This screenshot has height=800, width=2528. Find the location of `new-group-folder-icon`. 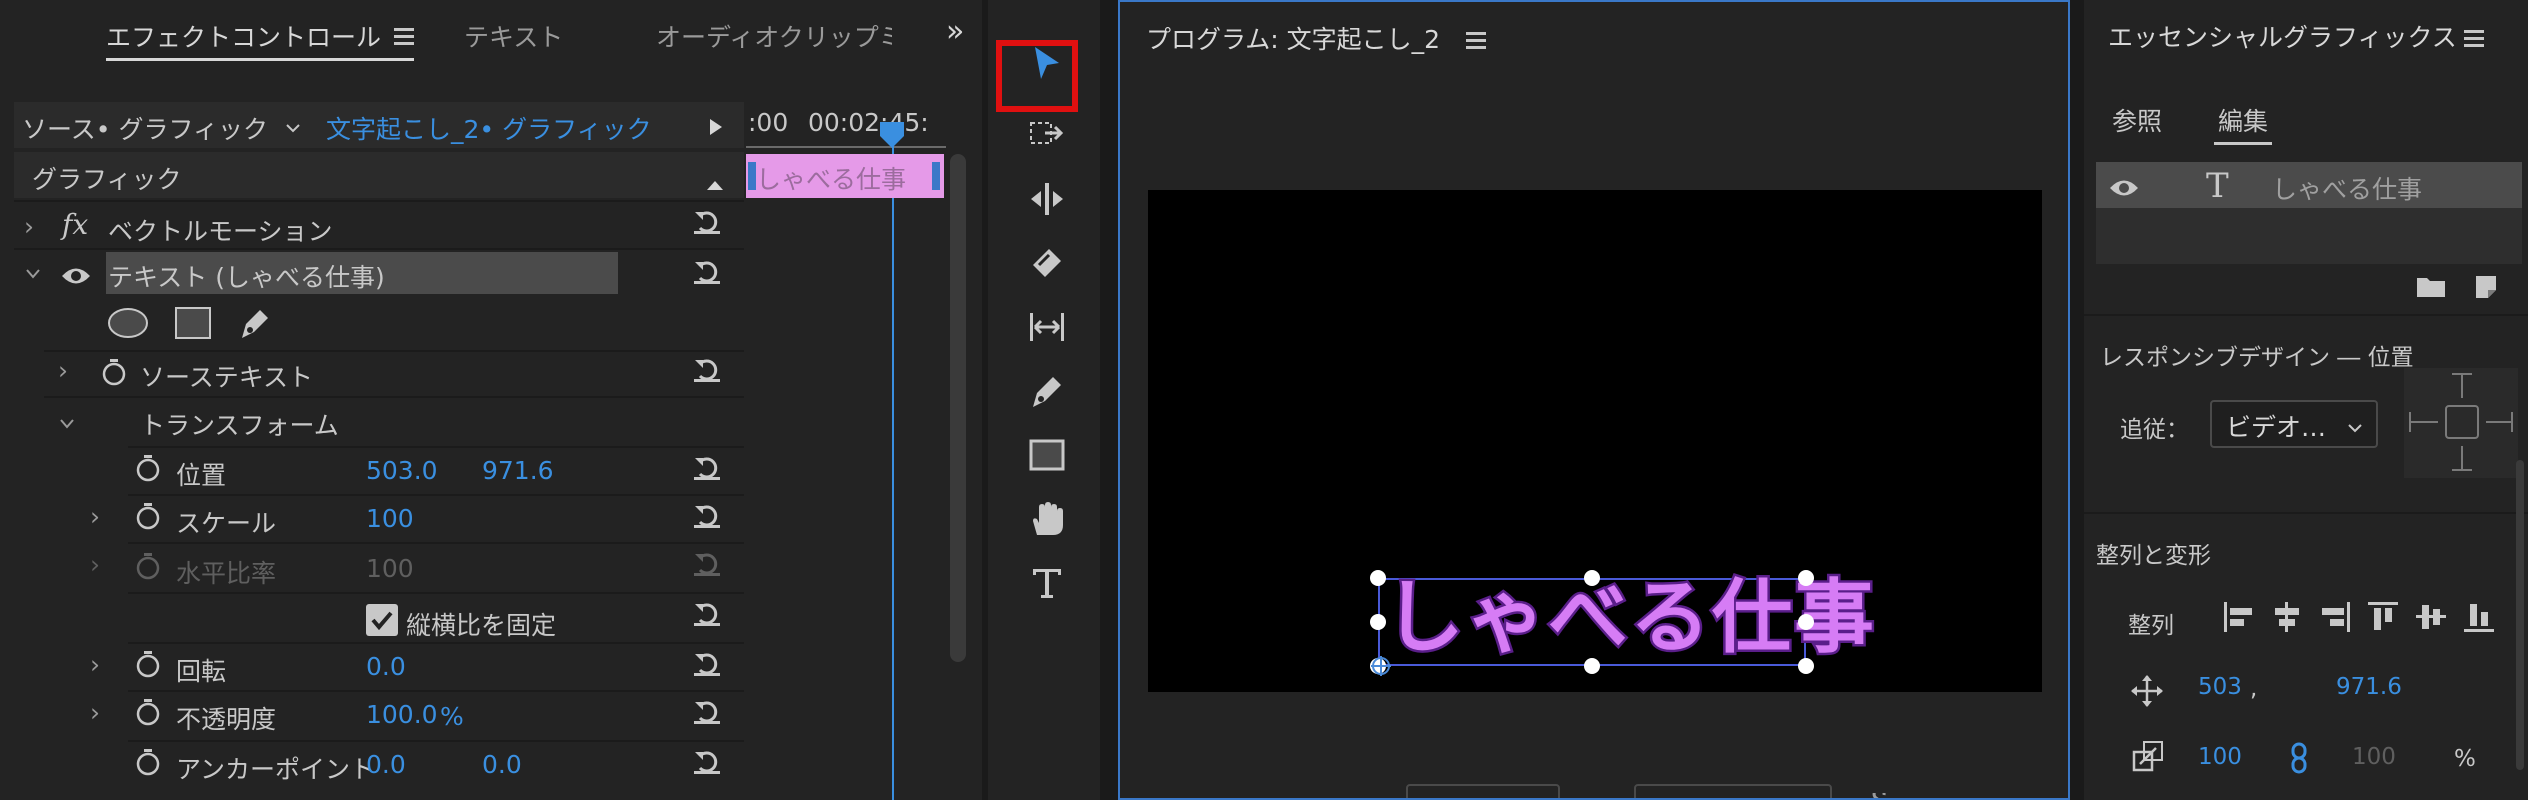

new-group-folder-icon is located at coordinates (2431, 289).